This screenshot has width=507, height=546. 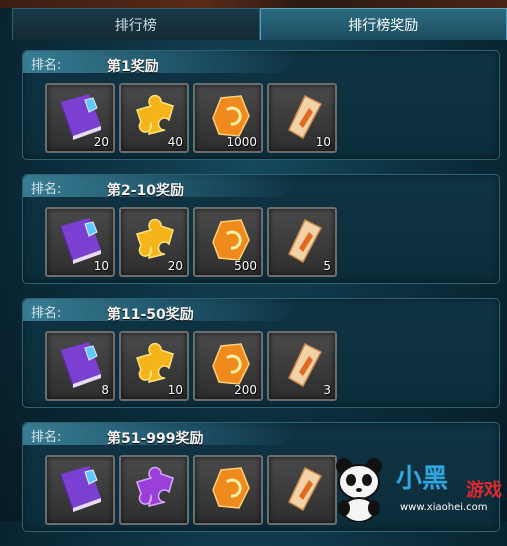 I want to click on item-quantity: 8, so click(x=105, y=390).